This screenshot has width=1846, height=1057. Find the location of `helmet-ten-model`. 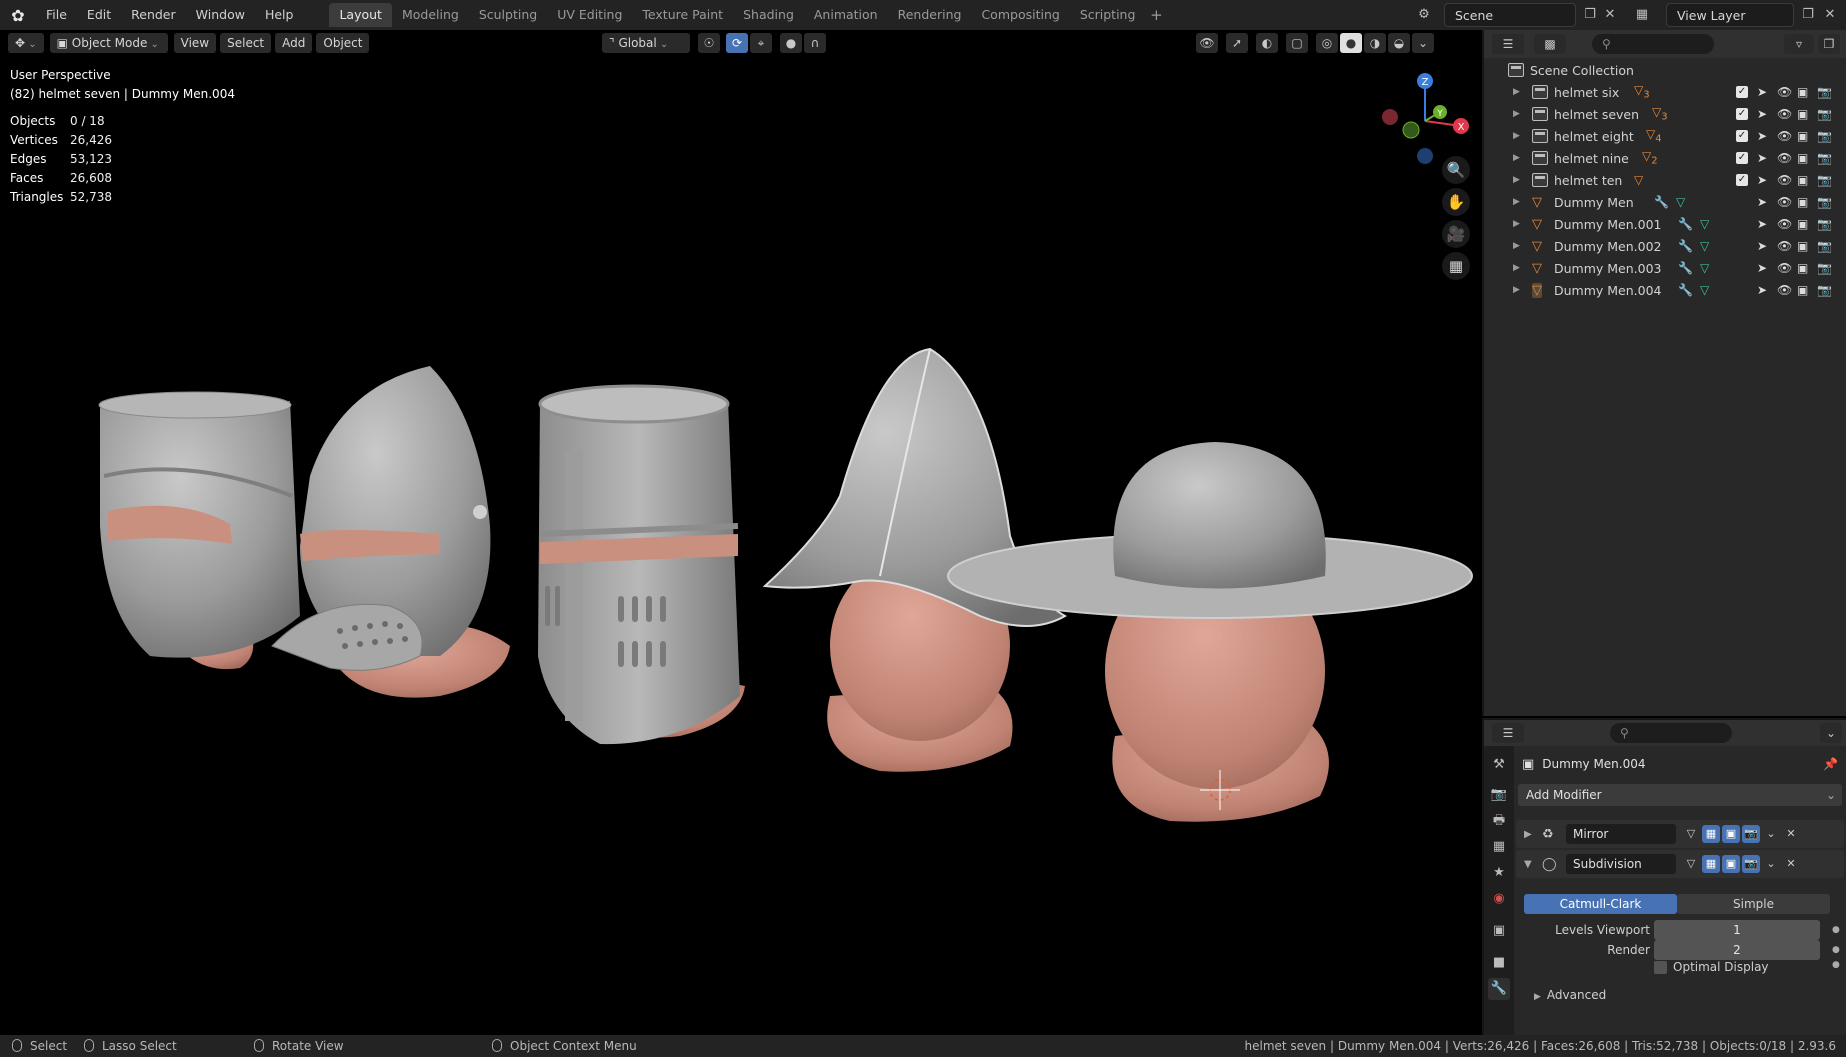

helmet-ten-model is located at coordinates (1210, 632).